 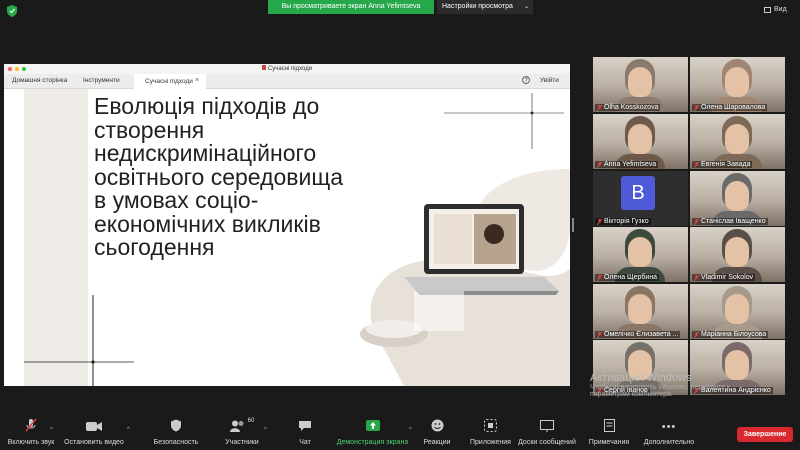 What do you see at coordinates (641, 378) in the screenshot?
I see `watermark-title: Активация Windows` at bounding box center [641, 378].